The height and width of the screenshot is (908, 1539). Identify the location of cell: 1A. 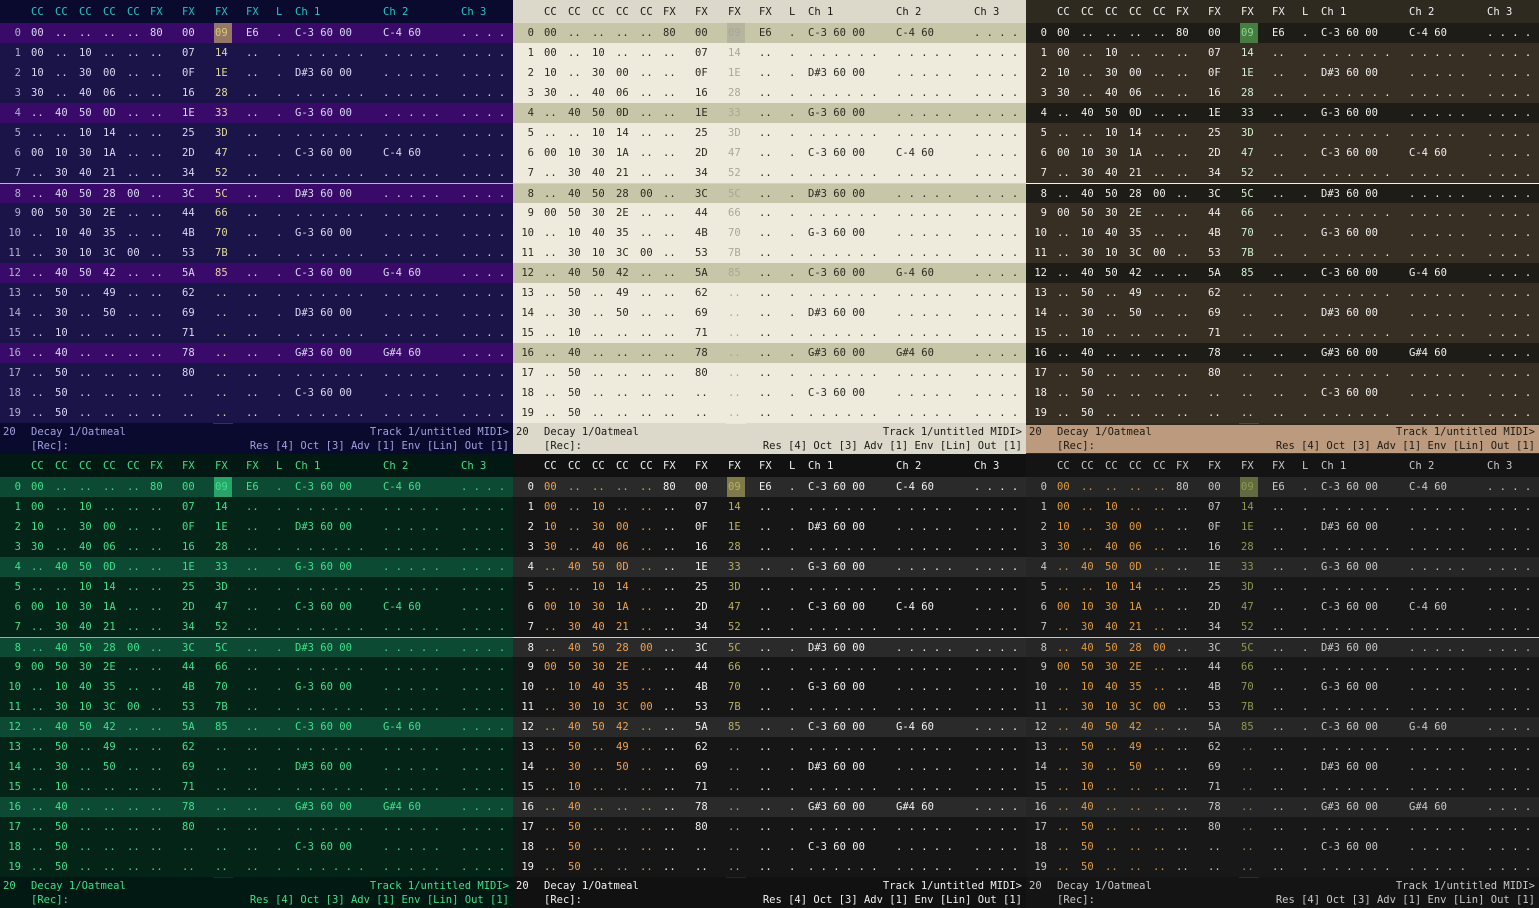
(109, 153).